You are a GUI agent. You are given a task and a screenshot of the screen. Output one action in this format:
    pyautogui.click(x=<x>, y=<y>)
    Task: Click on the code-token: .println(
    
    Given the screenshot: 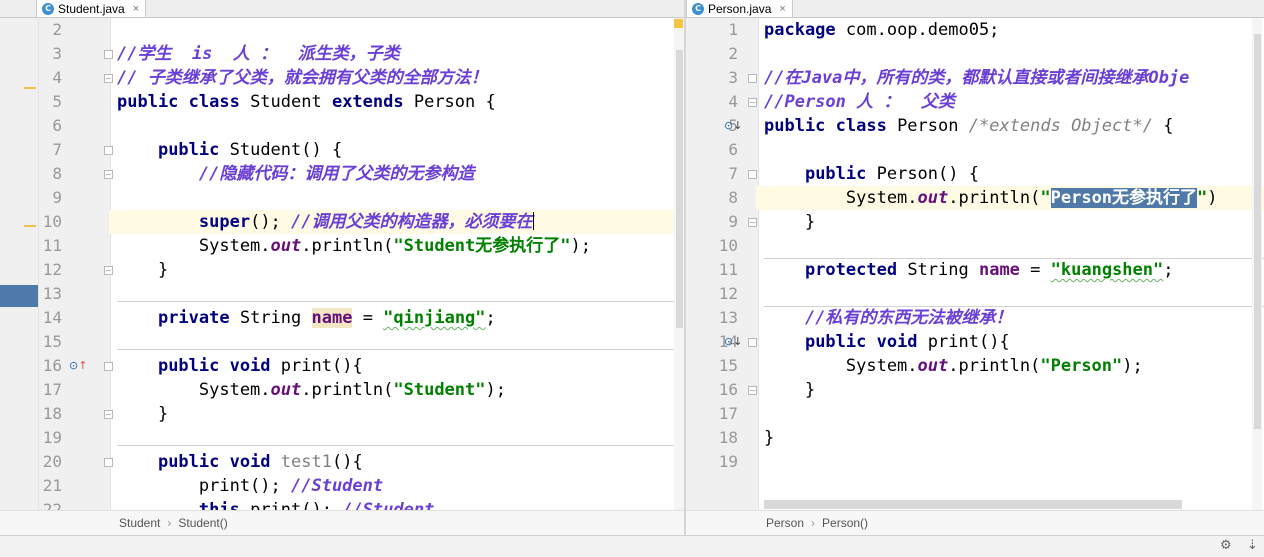 What is the action you would take?
    pyautogui.click(x=994, y=366)
    